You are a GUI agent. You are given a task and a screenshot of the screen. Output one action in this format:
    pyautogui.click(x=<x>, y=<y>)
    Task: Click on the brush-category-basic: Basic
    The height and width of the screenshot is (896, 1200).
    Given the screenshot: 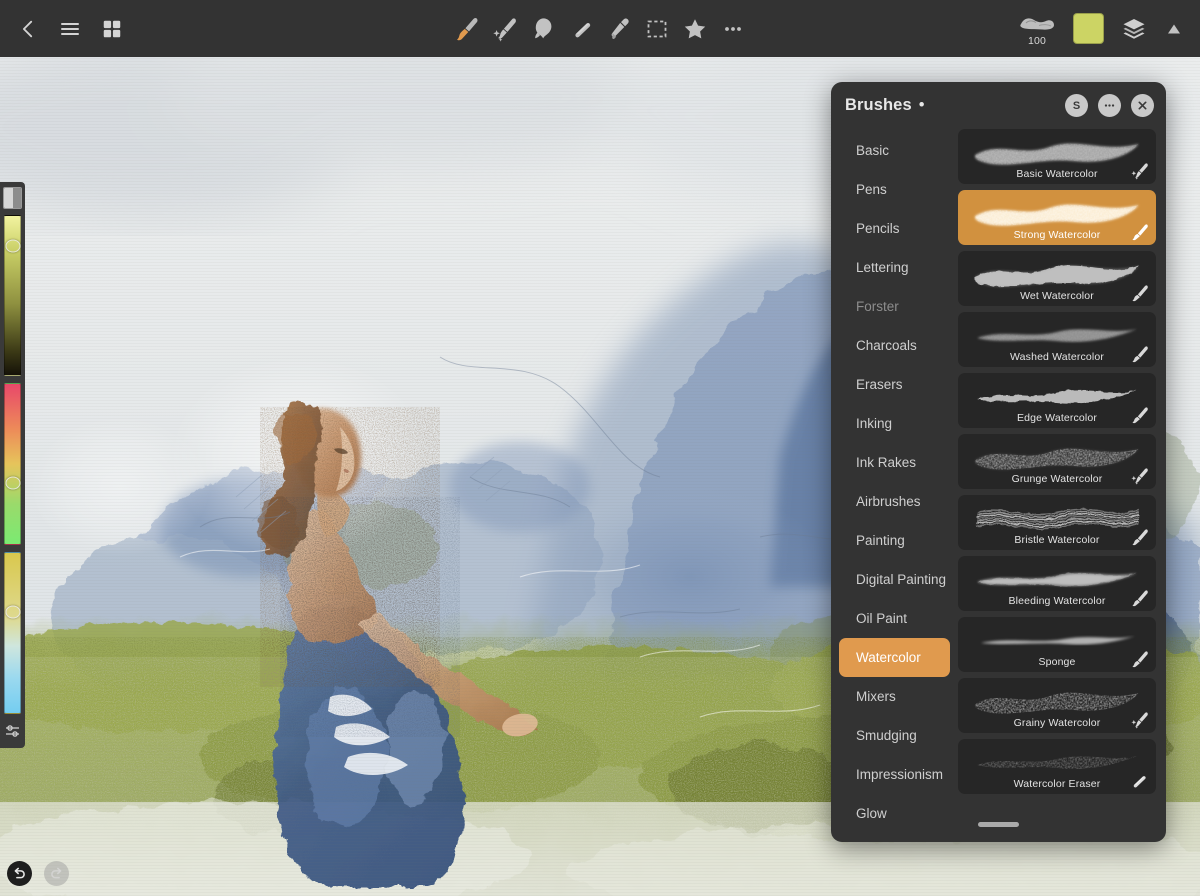 What is the action you would take?
    pyautogui.click(x=894, y=150)
    